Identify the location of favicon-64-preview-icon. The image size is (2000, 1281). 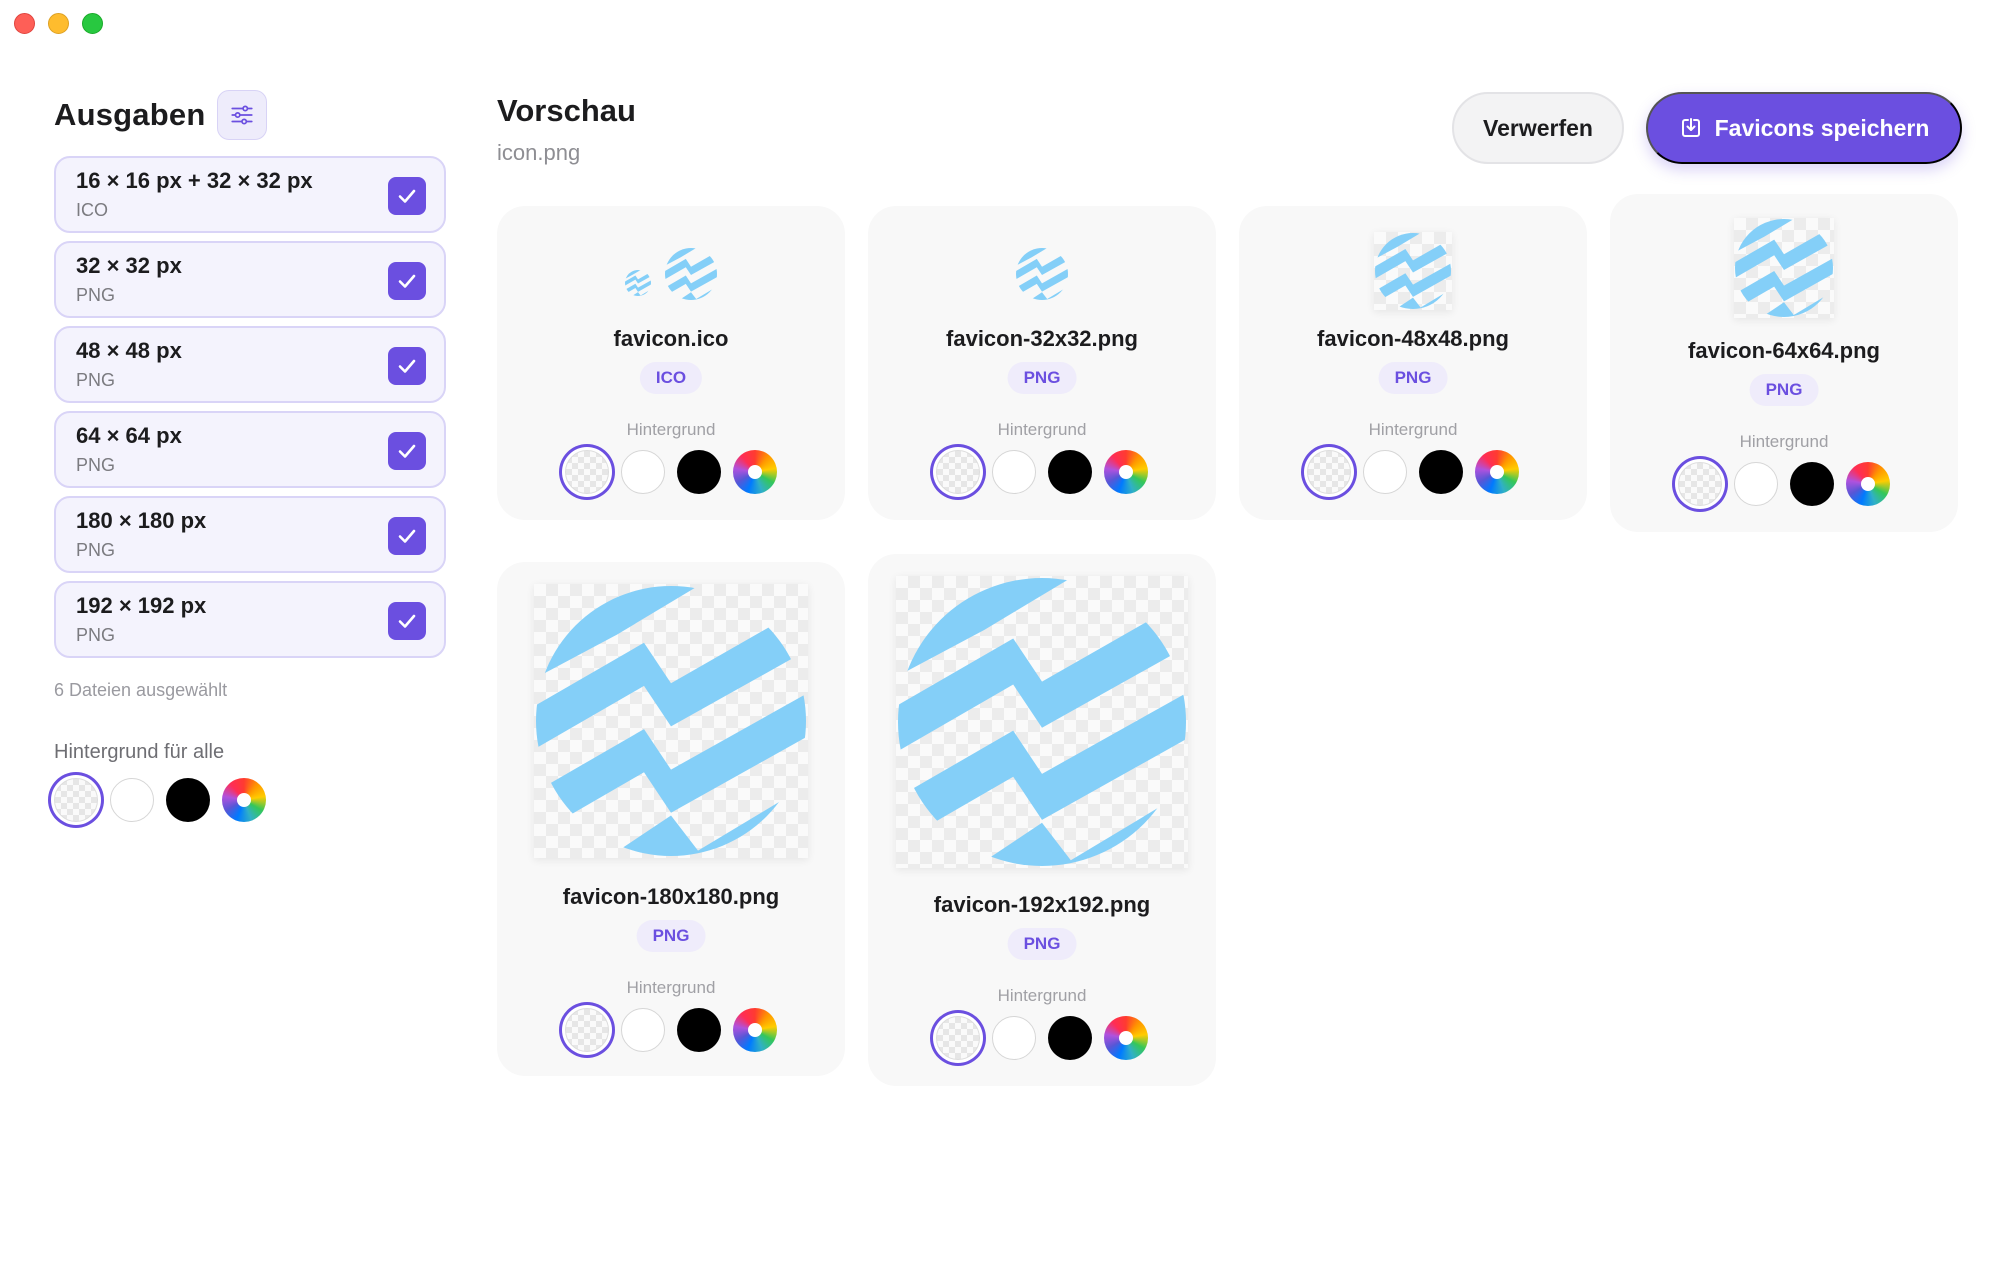
(1784, 268).